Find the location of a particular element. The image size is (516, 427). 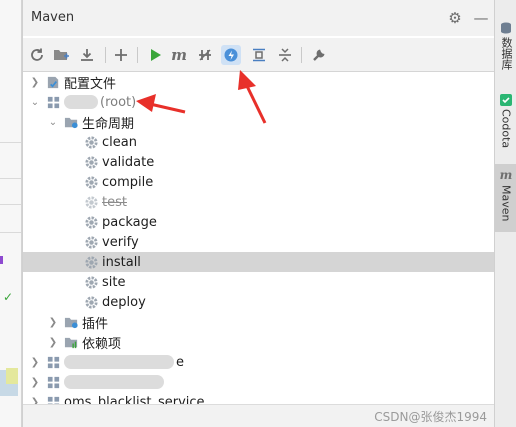

tab-label: Codota is located at coordinates (506, 129).